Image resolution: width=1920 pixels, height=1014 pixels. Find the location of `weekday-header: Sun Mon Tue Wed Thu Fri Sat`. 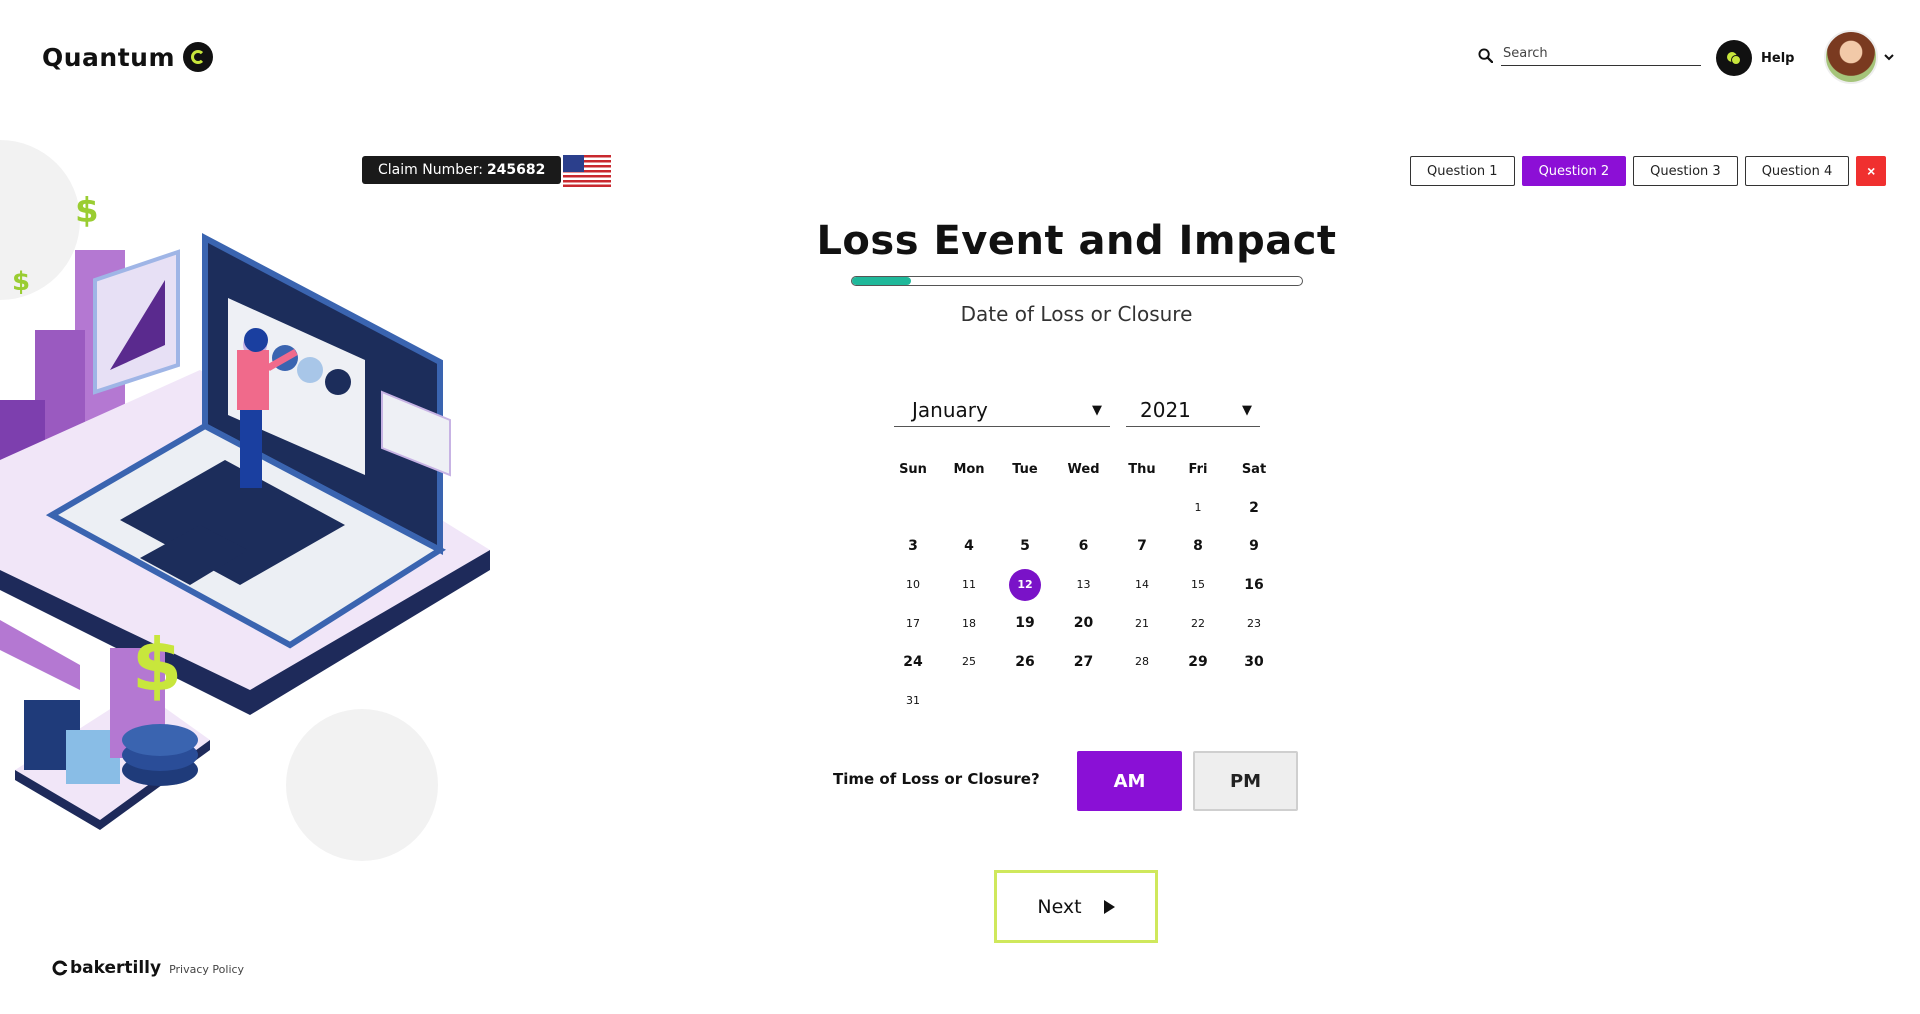

weekday-header: Sun Mon Tue Wed Thu Fri Sat is located at coordinates (1083, 469).